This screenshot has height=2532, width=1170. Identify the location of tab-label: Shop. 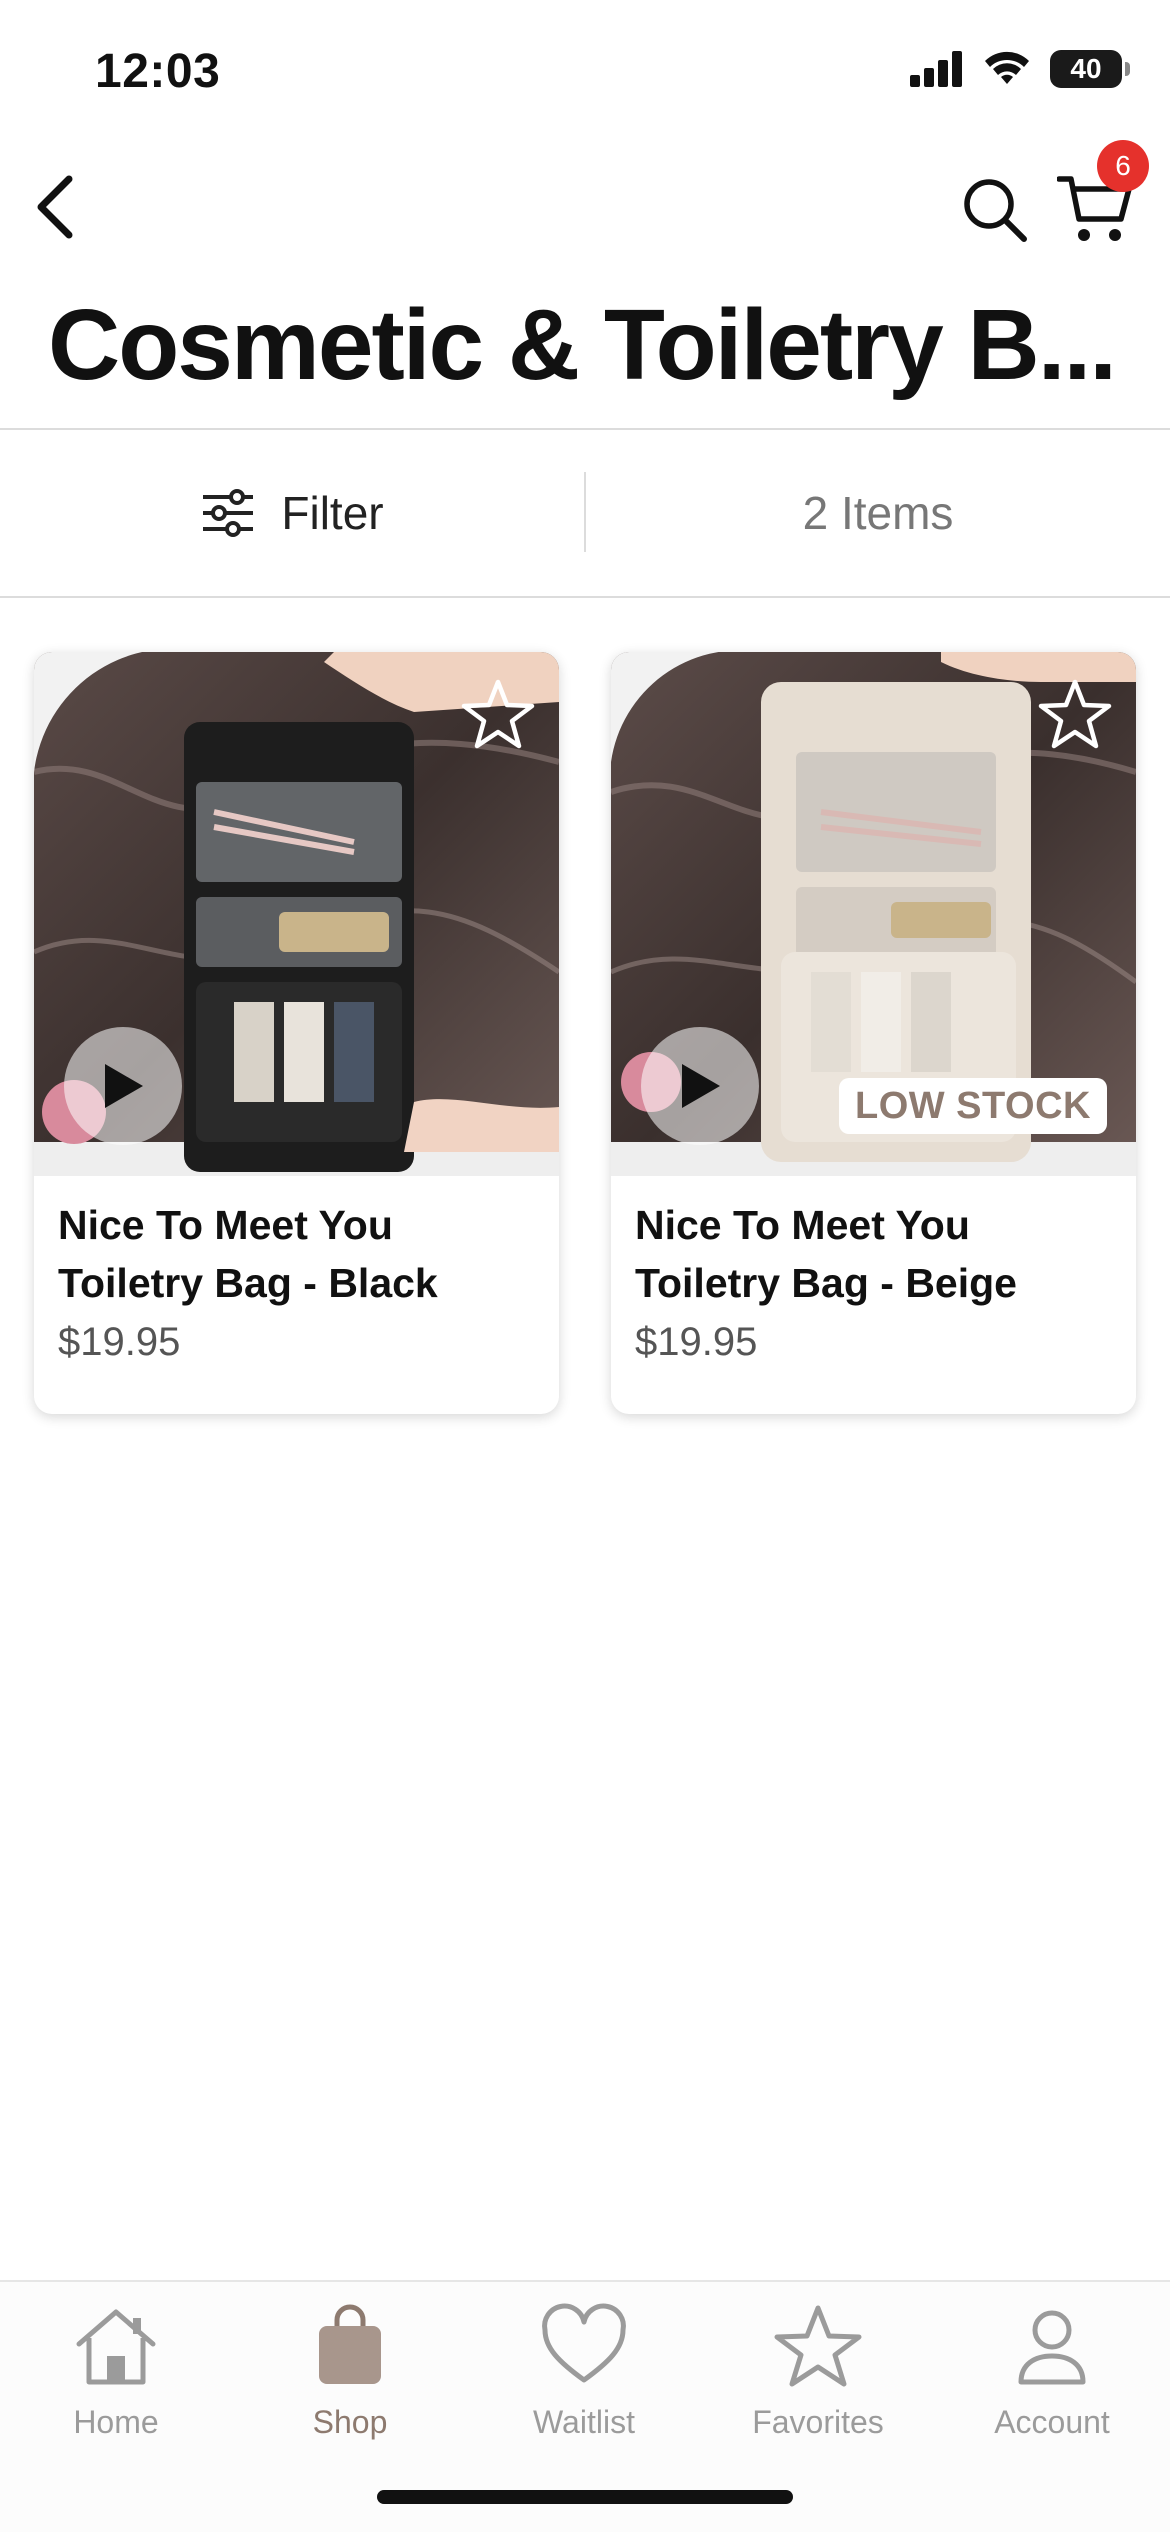
(350, 2422).